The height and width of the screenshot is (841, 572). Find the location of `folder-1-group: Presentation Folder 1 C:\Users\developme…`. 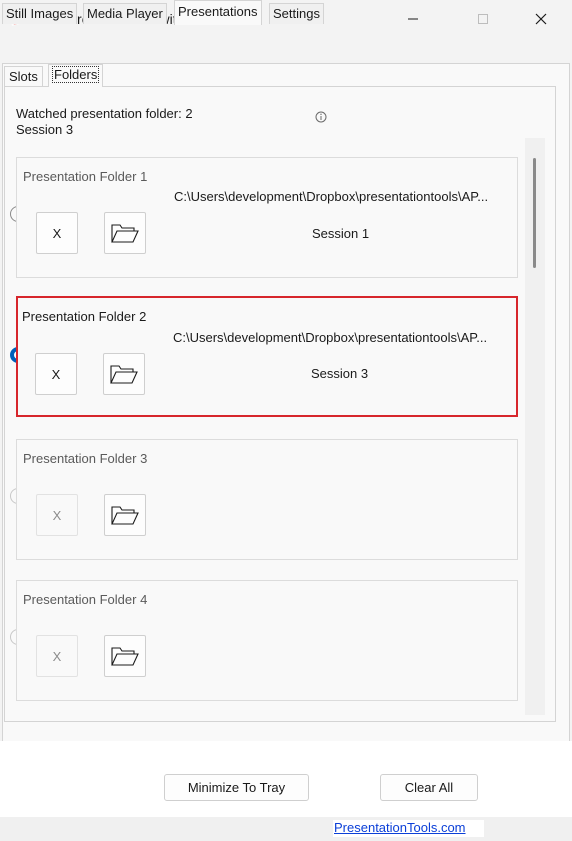

folder-1-group: Presentation Folder 1 C:\Users\developme… is located at coordinates (267, 217).